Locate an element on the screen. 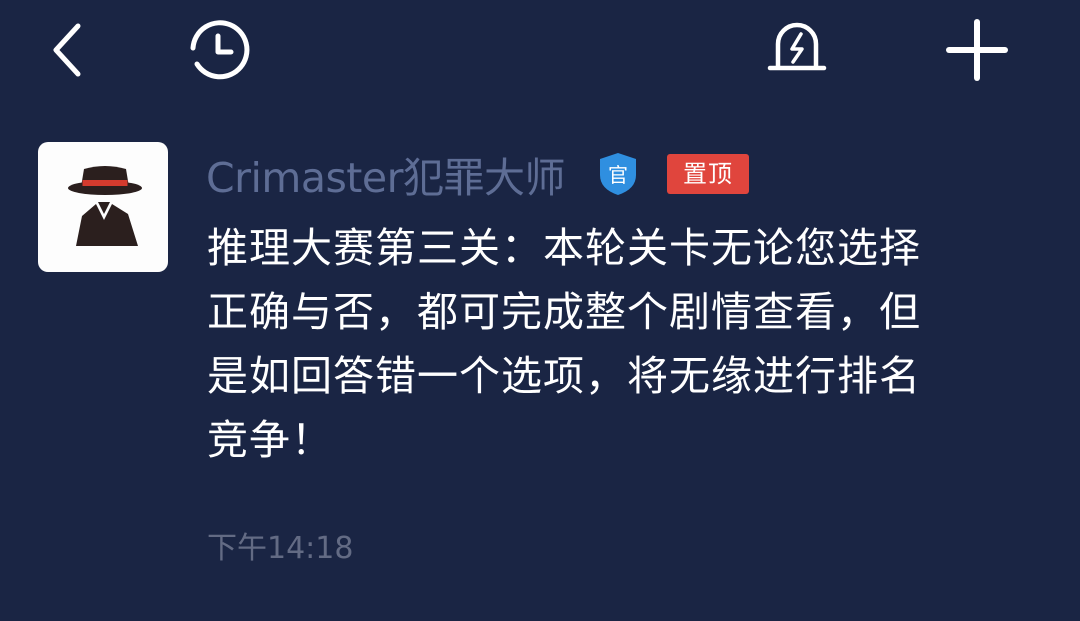 This screenshot has width=1080, height=621. alarm-button is located at coordinates (797, 49).